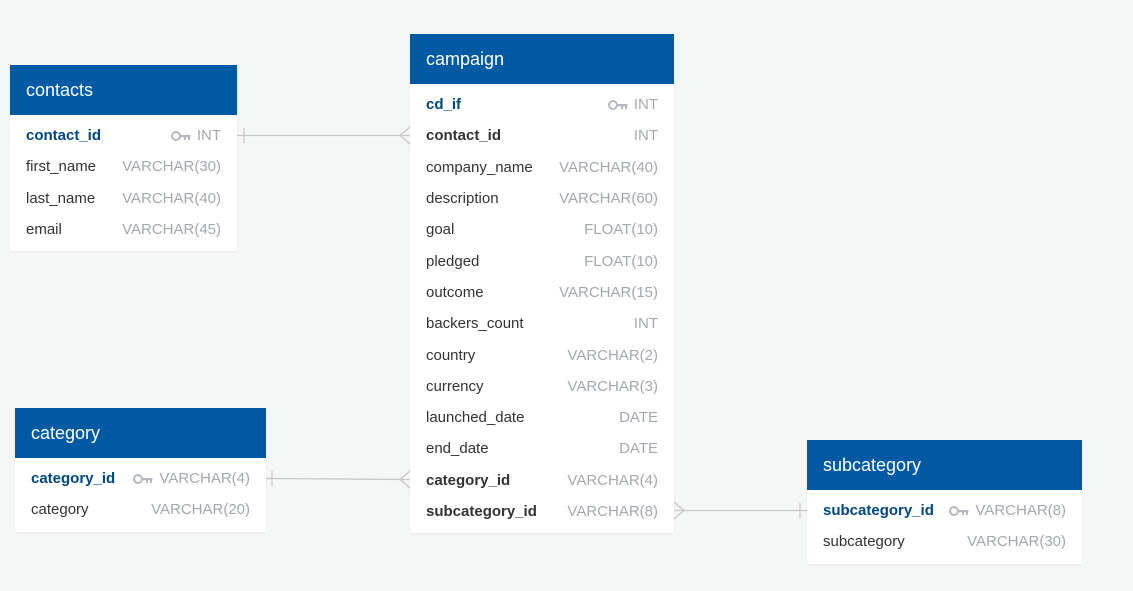 This screenshot has width=1133, height=591. Describe the element at coordinates (740, 510) in the screenshot. I see `relation-subcategory-campaign` at that location.